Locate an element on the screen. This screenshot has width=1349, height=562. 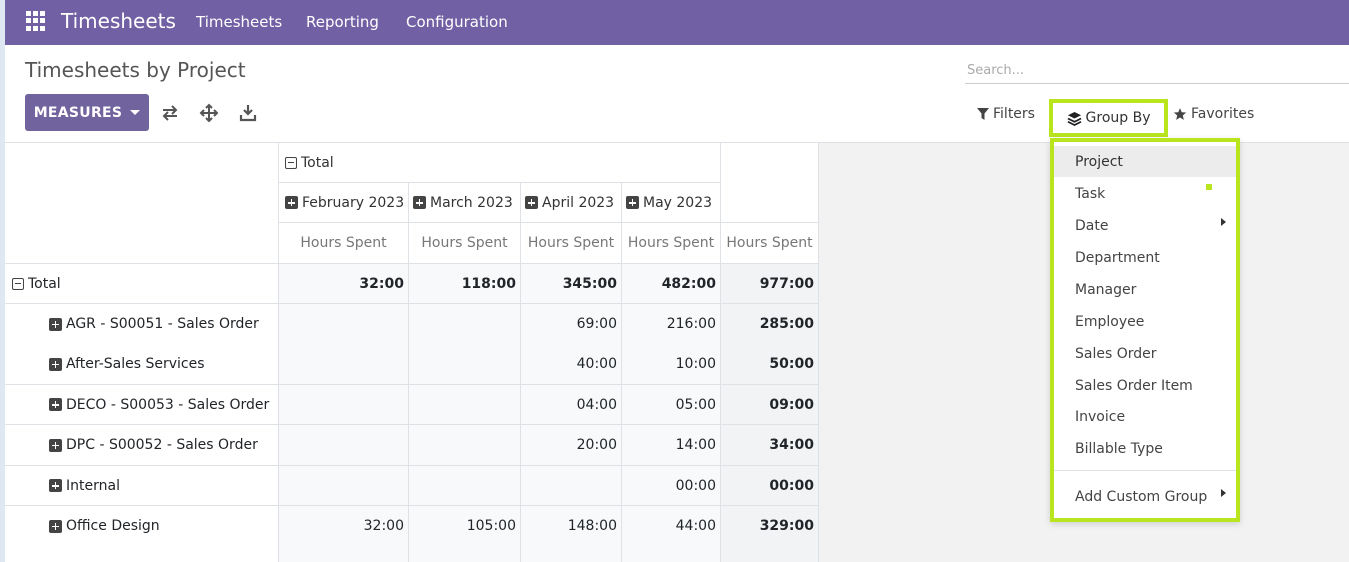
pivot-cell: 482:00 is located at coordinates (671, 284).